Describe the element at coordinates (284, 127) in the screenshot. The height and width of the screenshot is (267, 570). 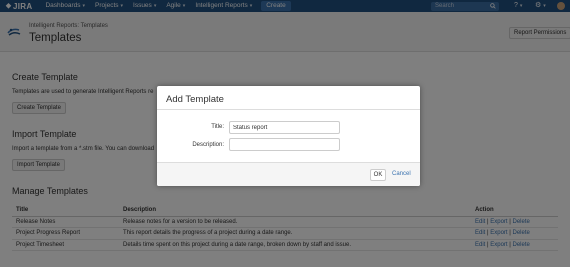
I see `title-field` at that location.